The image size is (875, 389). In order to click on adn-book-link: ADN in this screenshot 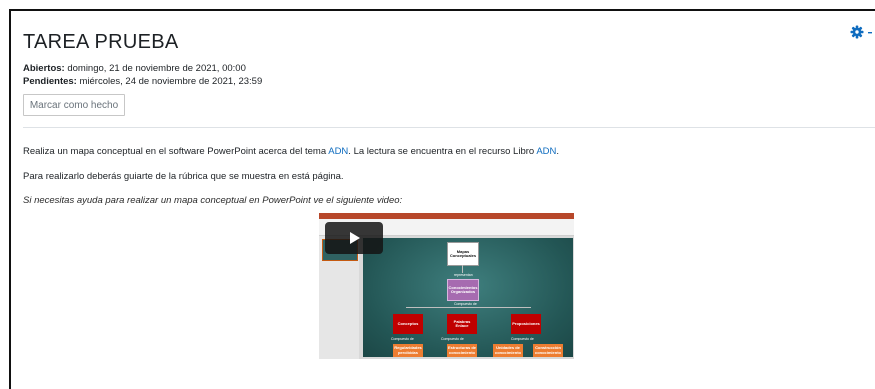, I will do `click(546, 151)`.